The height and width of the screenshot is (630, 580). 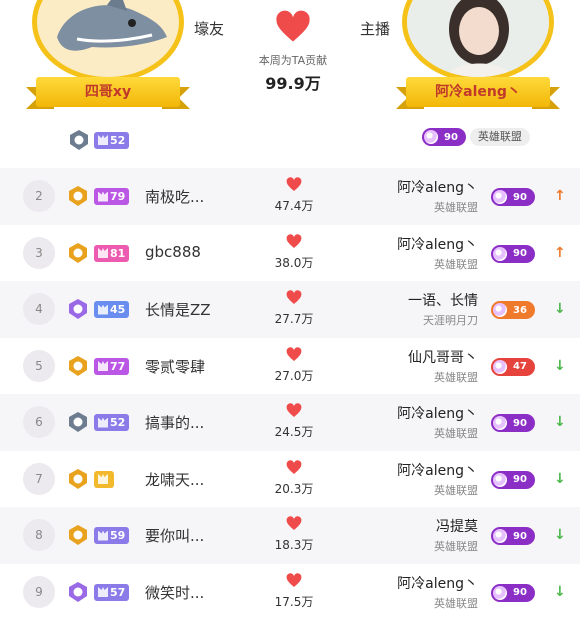 I want to click on rank-number: 5, so click(x=39, y=365).